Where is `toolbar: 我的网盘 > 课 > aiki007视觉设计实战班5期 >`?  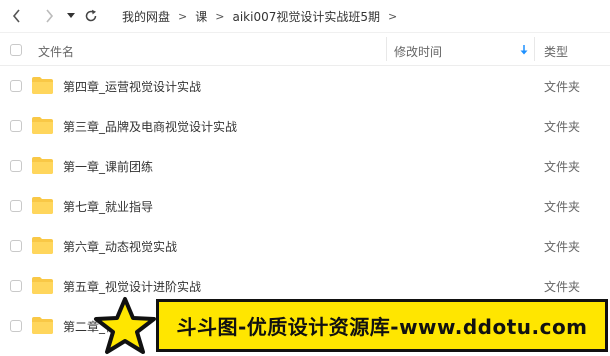 toolbar: 我的网盘 > 课 > aiki007视觉设计实战班5期 > is located at coordinates (305, 16).